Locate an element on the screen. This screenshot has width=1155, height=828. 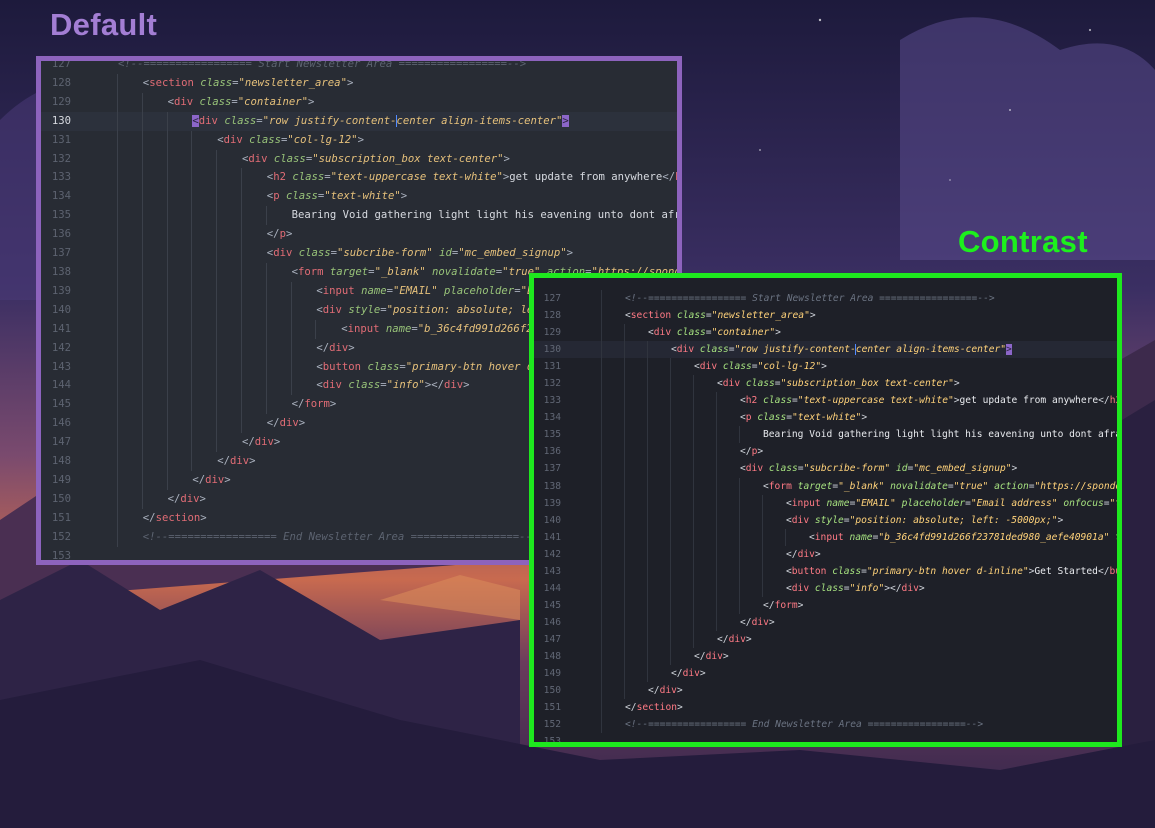
code-line: 147 </div> is located at coordinates (825, 639).